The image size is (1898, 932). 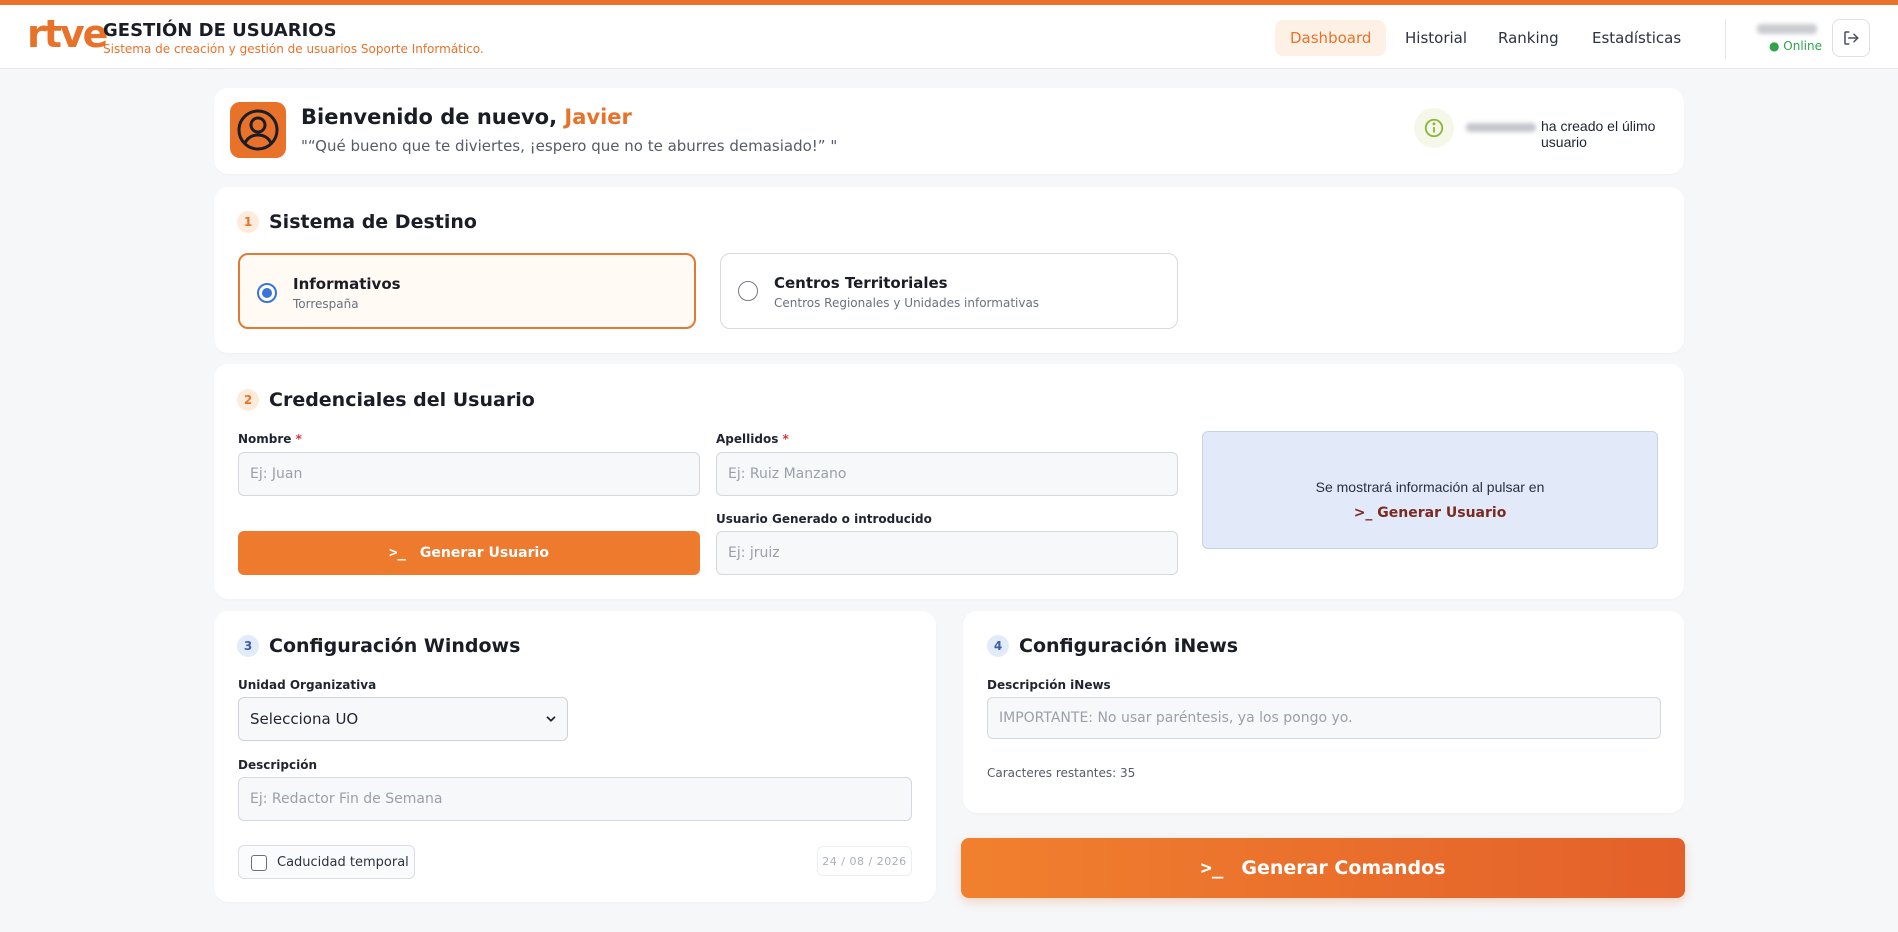 I want to click on option-title: Centros Territoriales, so click(x=861, y=283).